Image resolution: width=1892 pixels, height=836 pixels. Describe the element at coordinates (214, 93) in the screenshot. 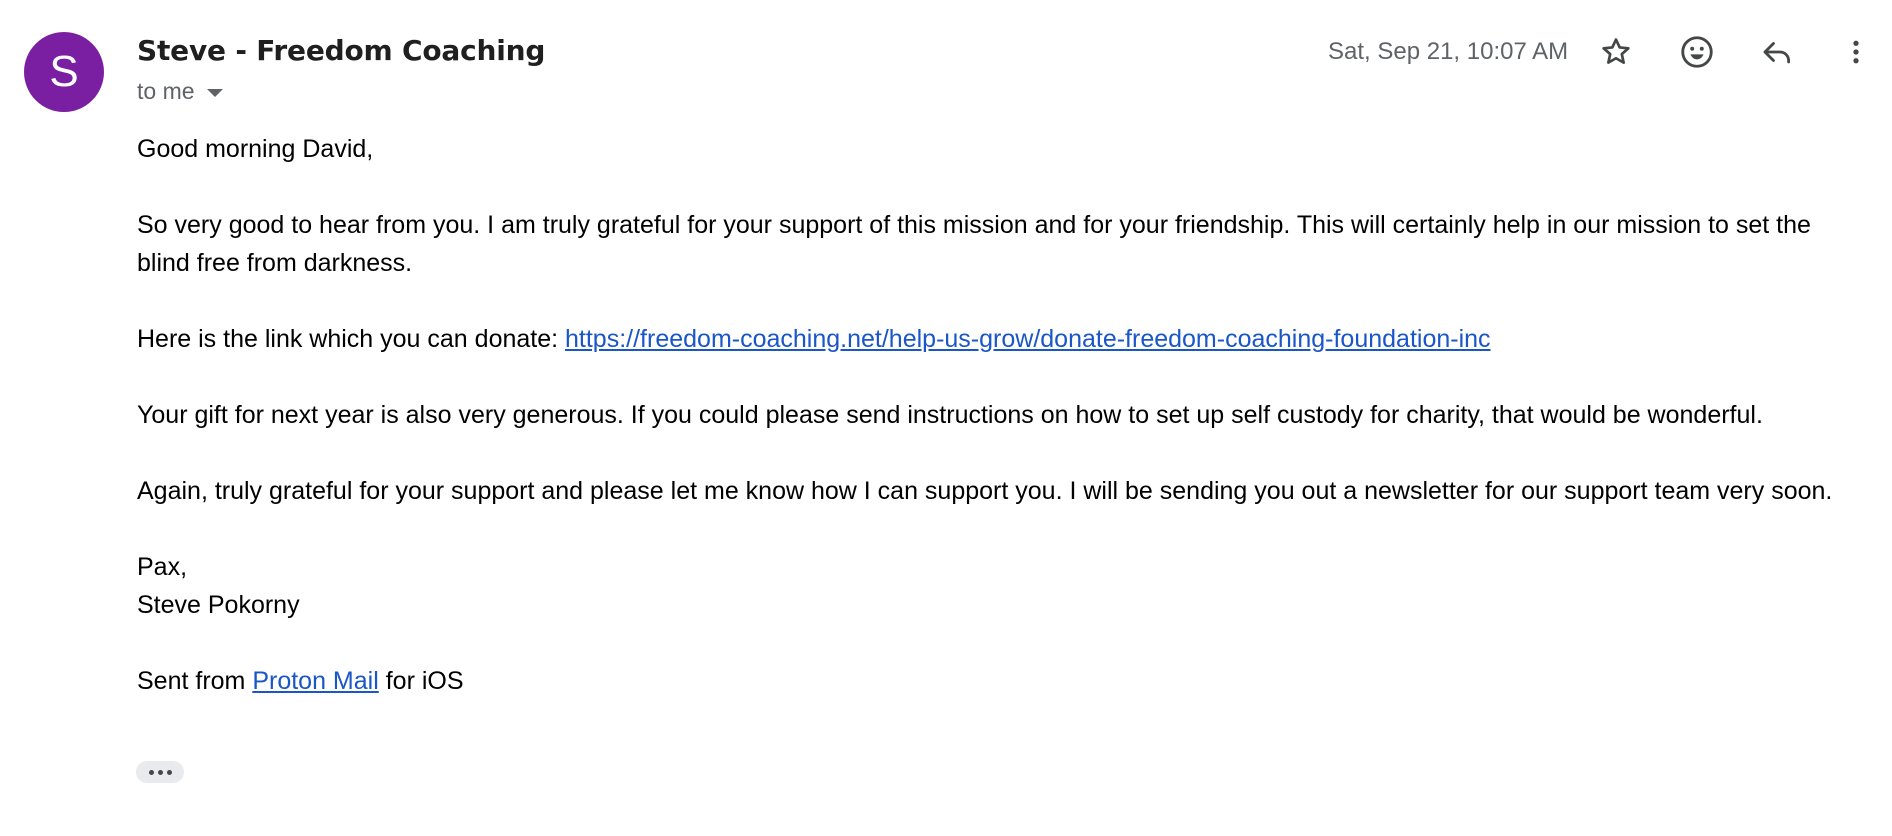

I see `chevron-down-icon` at that location.